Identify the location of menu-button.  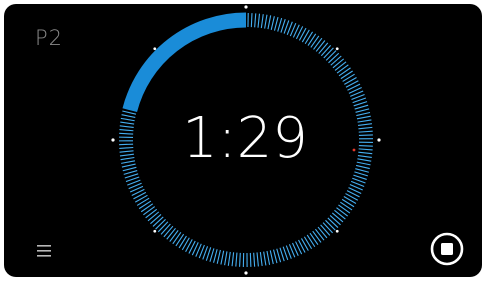
(45, 252).